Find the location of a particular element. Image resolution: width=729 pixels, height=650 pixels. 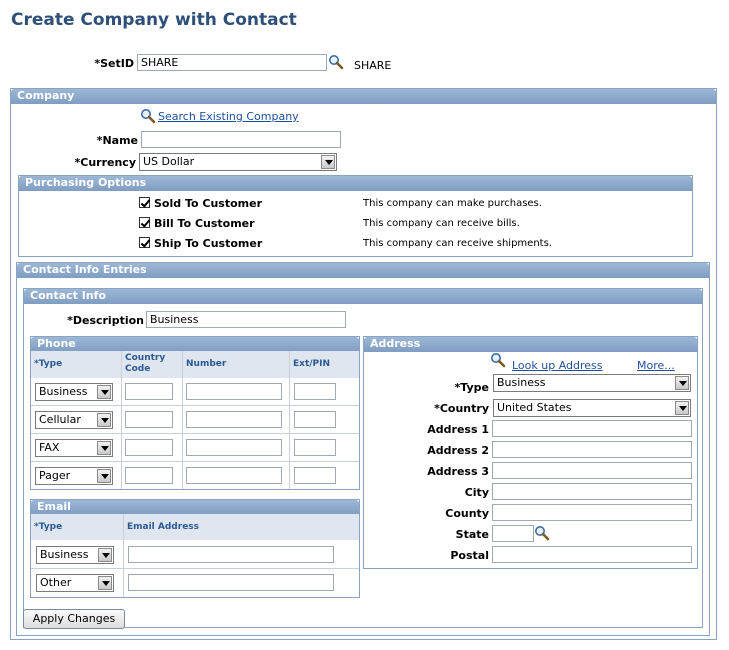

currency-label: *Currency is located at coordinates (105, 162).